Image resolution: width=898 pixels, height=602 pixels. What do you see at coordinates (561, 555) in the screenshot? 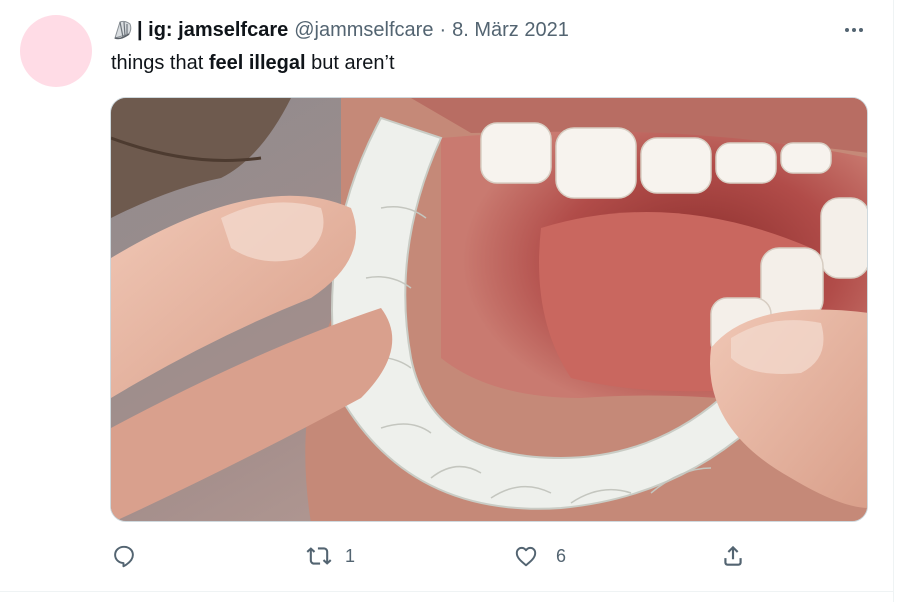
I see `like-count: 6` at bounding box center [561, 555].